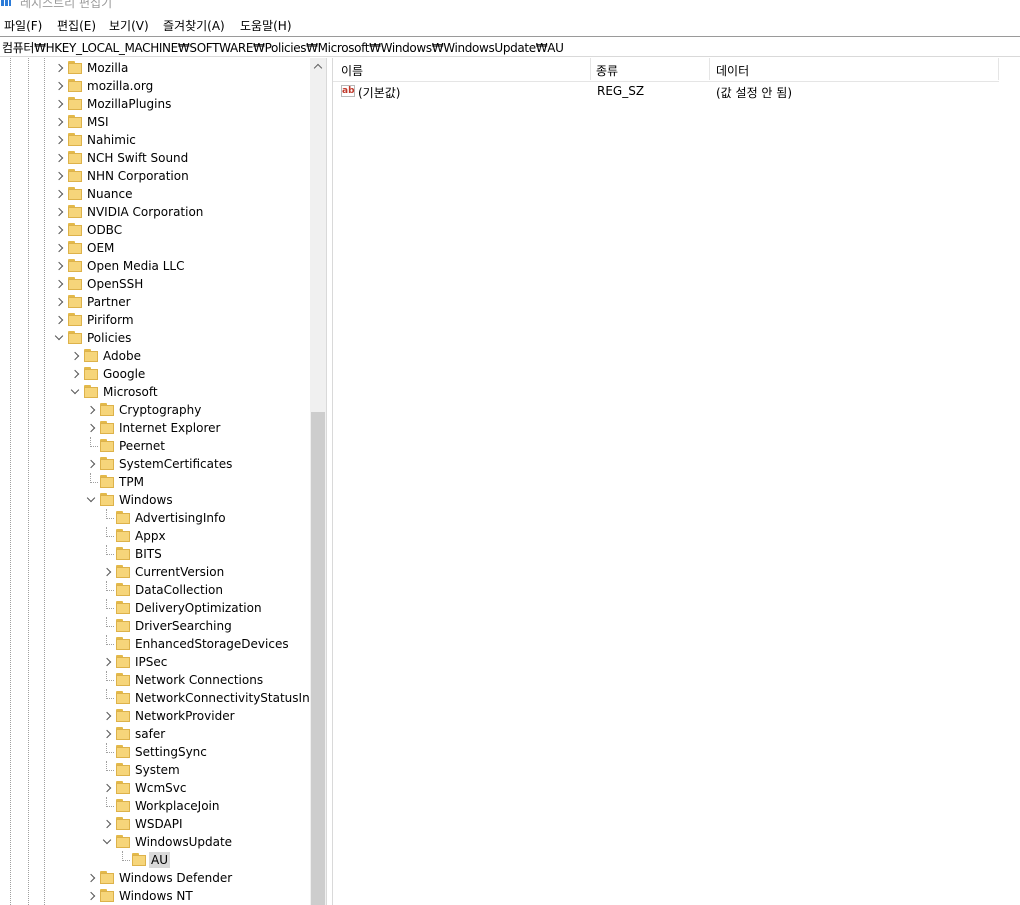 Image resolution: width=1020 pixels, height=905 pixels. Describe the element at coordinates (129, 25) in the screenshot. I see `menu-view: 보기(V)` at that location.